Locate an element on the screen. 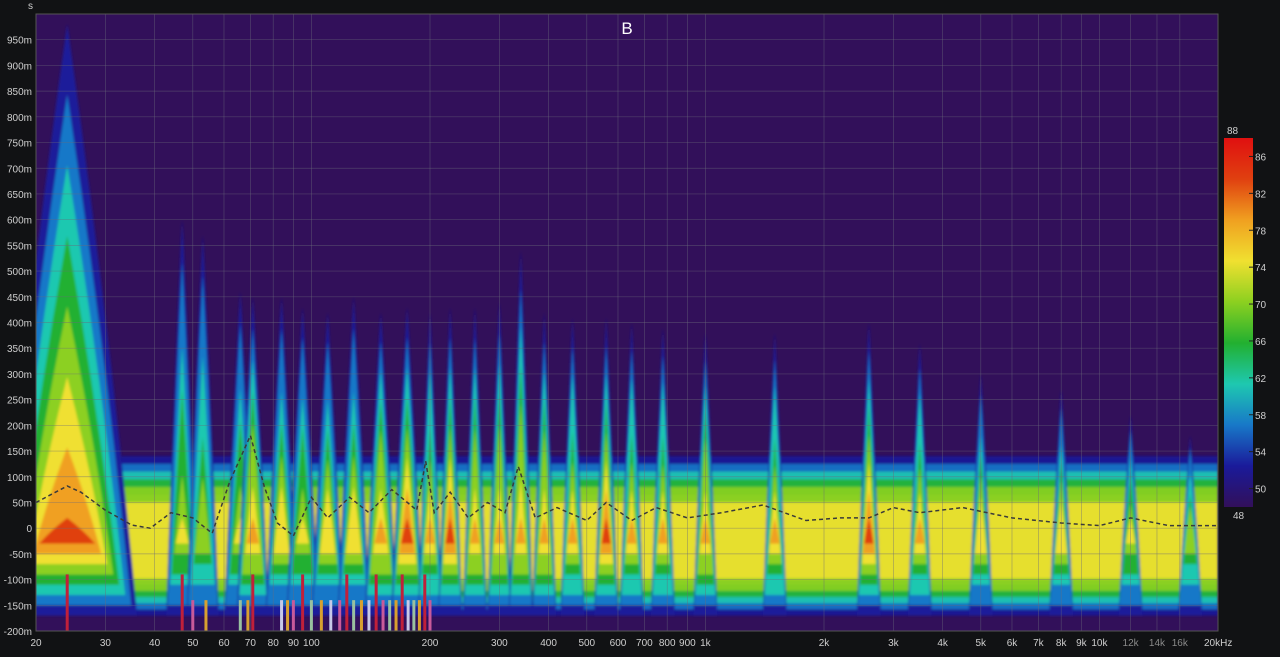 This screenshot has width=1280, height=657. x-tick-label: 14k is located at coordinates (1157, 643).